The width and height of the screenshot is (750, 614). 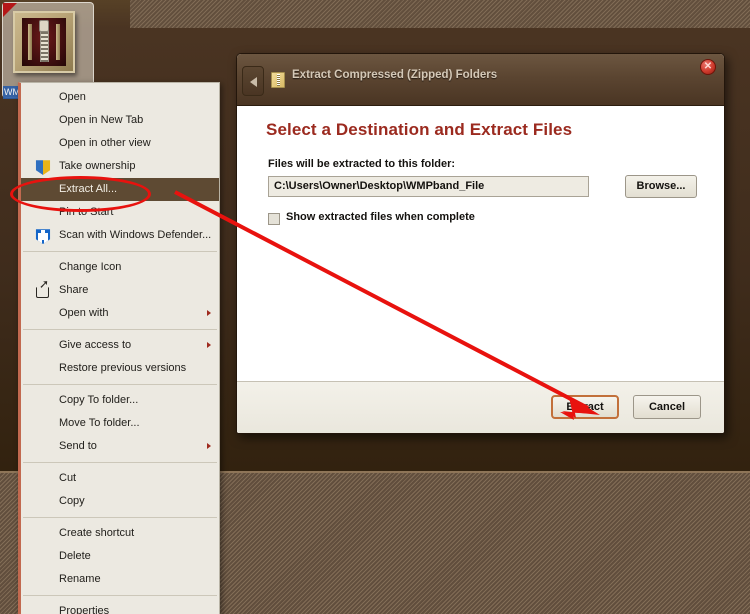 What do you see at coordinates (101, 120) in the screenshot?
I see `menu-item-label: Open in New Tab` at bounding box center [101, 120].